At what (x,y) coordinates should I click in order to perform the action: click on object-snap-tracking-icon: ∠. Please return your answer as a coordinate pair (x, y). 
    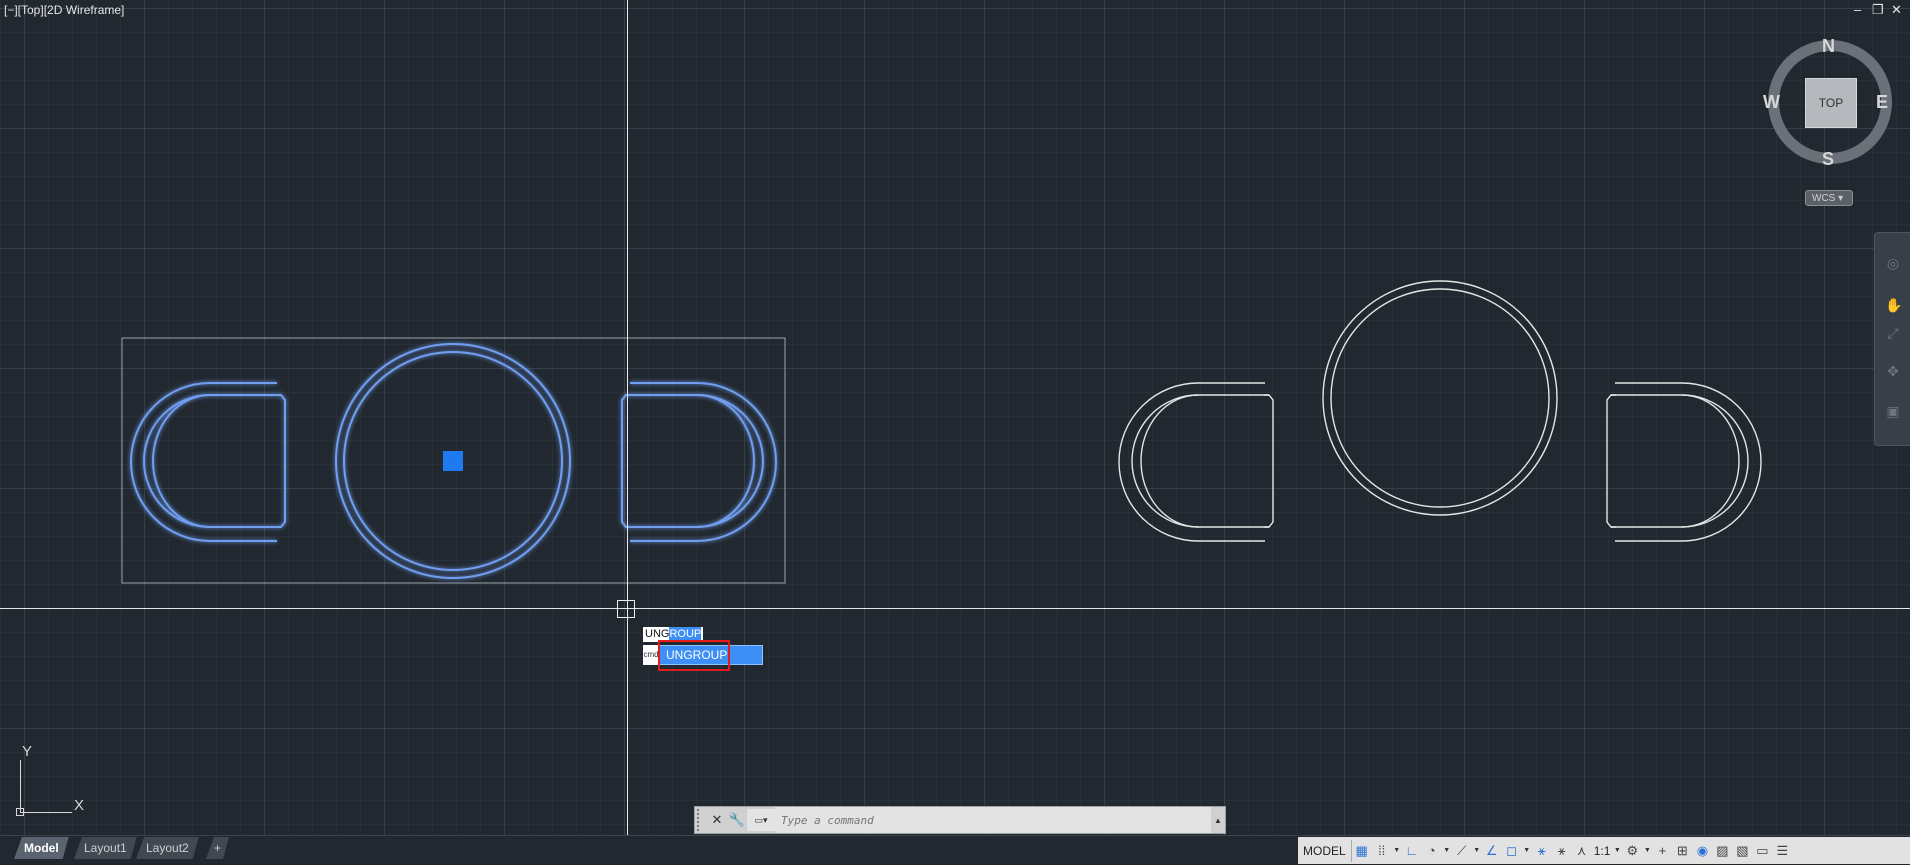
    Looking at the image, I should click on (1492, 851).